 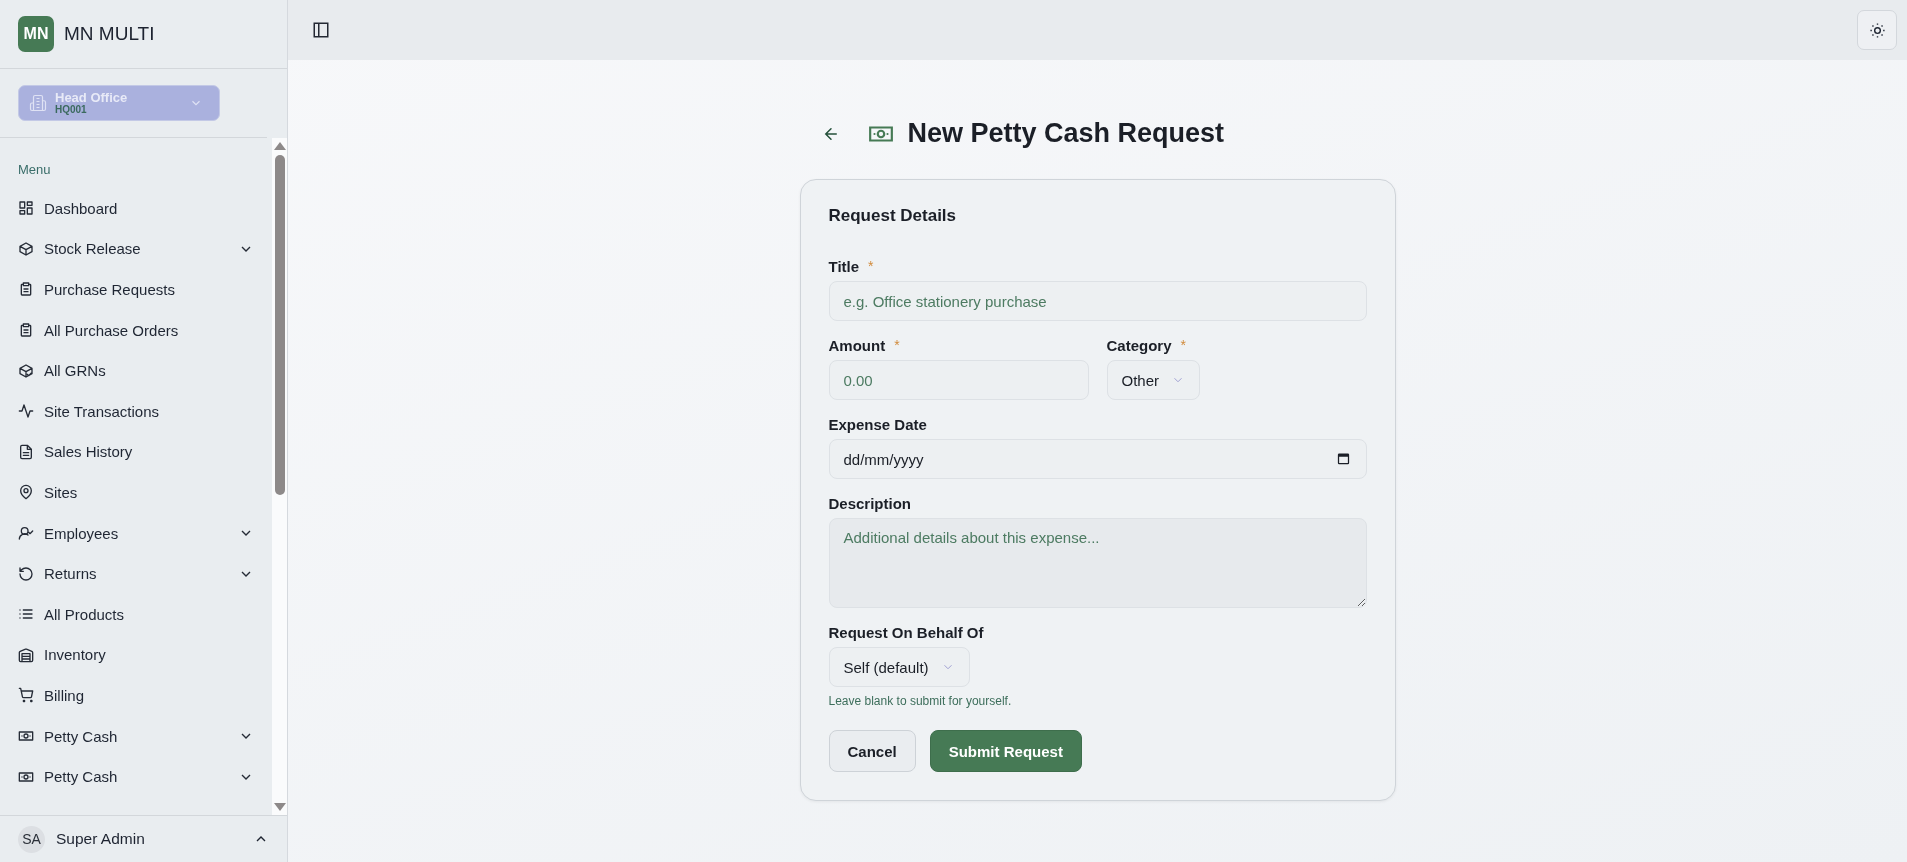 I want to click on field-label: Amount, so click(x=857, y=345).